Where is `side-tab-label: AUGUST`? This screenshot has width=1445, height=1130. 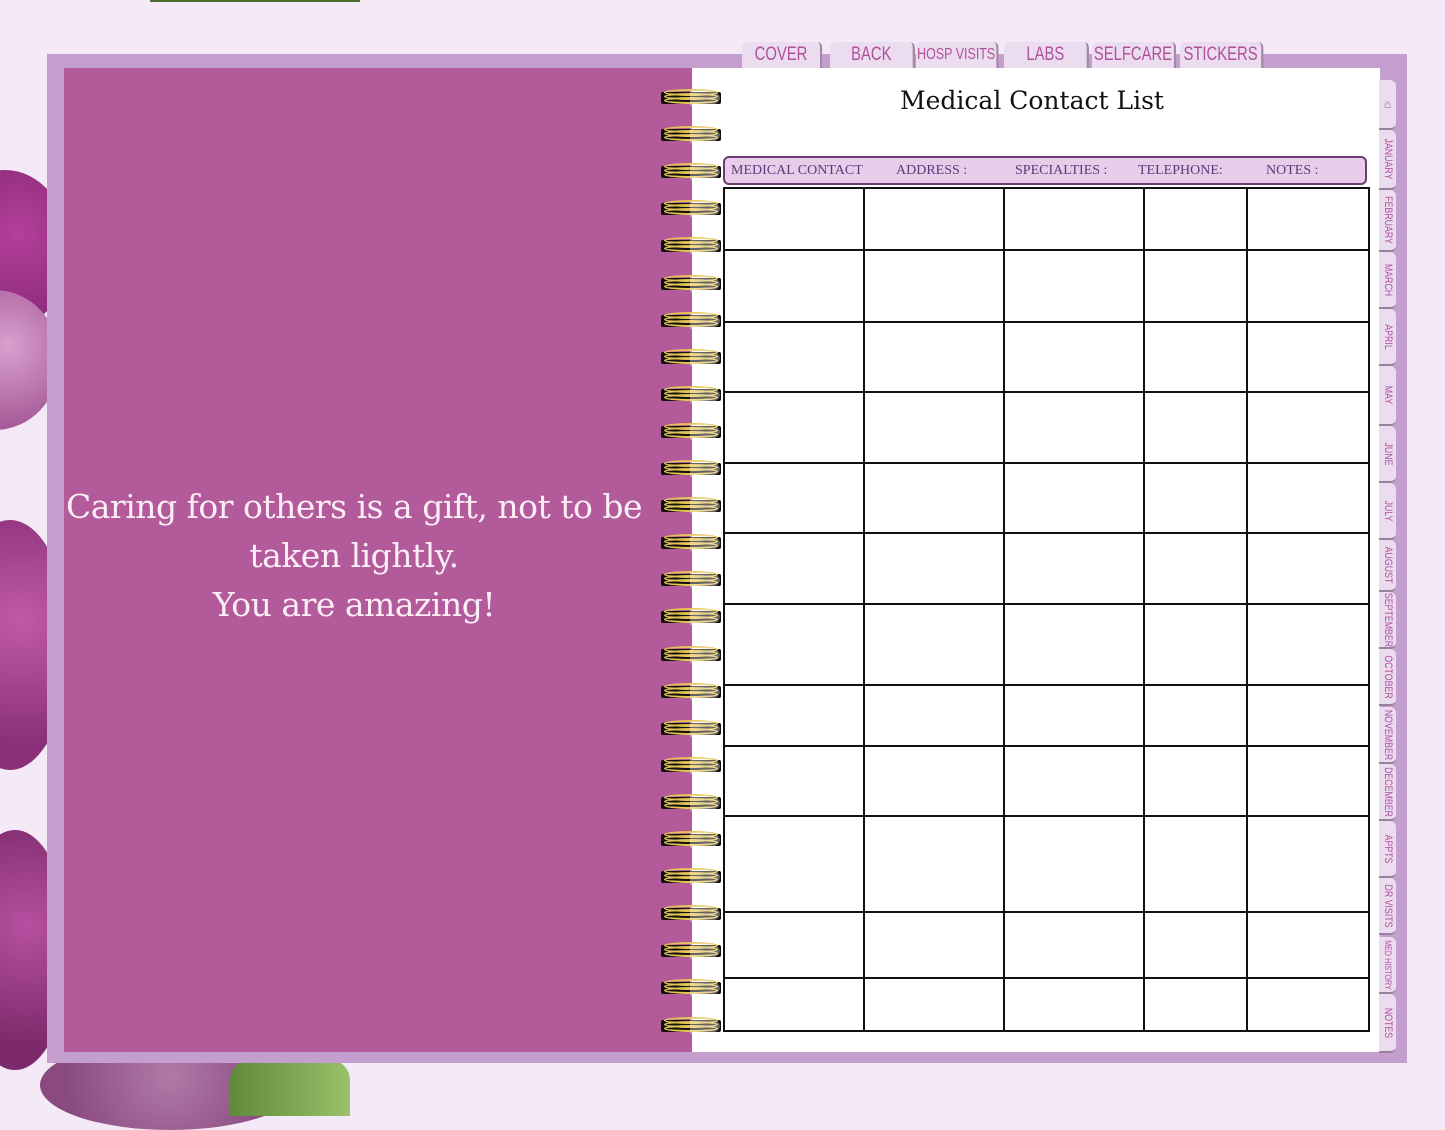
side-tab-label: AUGUST is located at coordinates (1387, 565).